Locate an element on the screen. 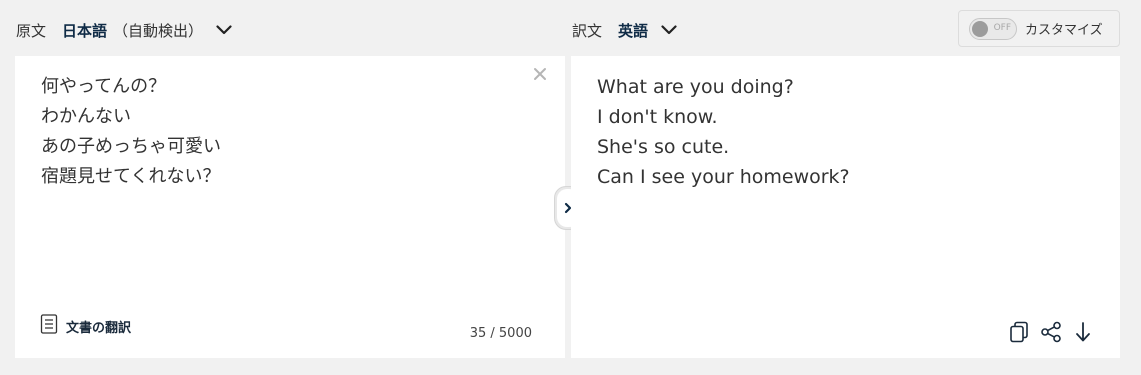 The width and height of the screenshot is (1141, 375). character-count: 35 / 5000 is located at coordinates (500, 333).